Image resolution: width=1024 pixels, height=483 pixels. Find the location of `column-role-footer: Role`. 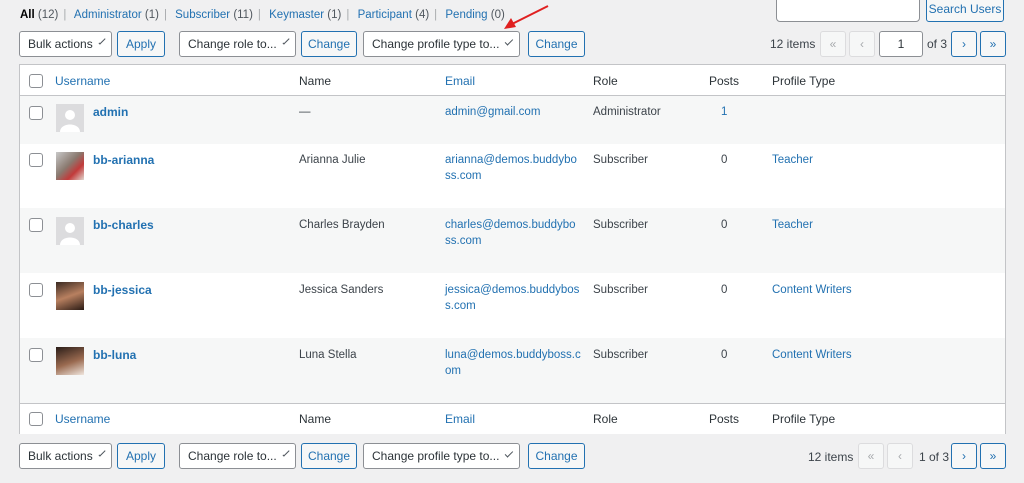

column-role-footer: Role is located at coordinates (605, 419).